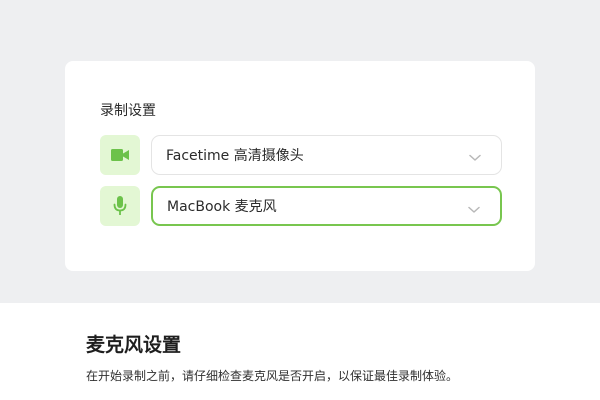 Image resolution: width=600 pixels, height=400 pixels. What do you see at coordinates (235, 156) in the screenshot?
I see `camera-select-value: Facetime 高清摄像头` at bounding box center [235, 156].